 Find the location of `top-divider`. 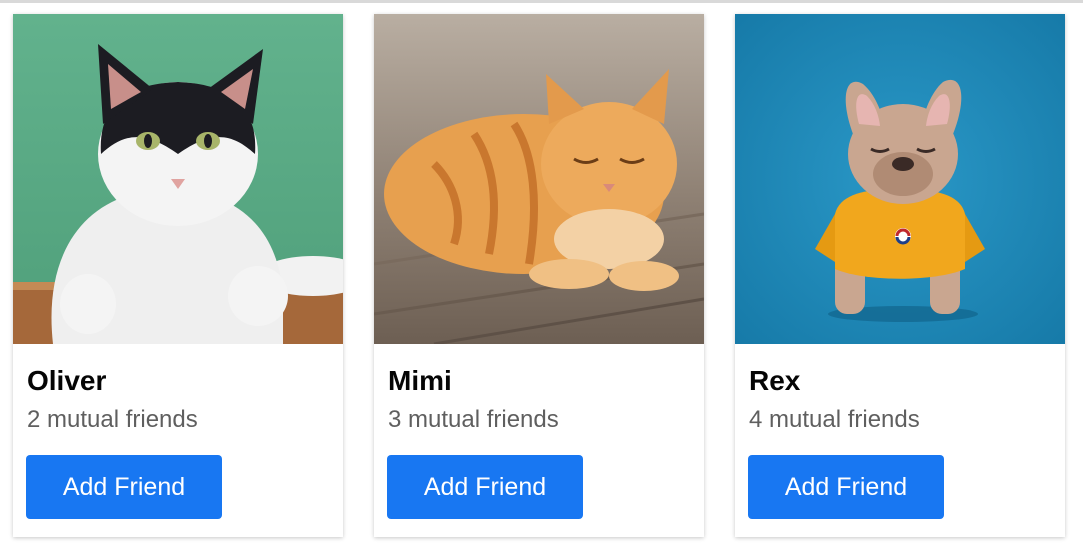

top-divider is located at coordinates (541, 1).